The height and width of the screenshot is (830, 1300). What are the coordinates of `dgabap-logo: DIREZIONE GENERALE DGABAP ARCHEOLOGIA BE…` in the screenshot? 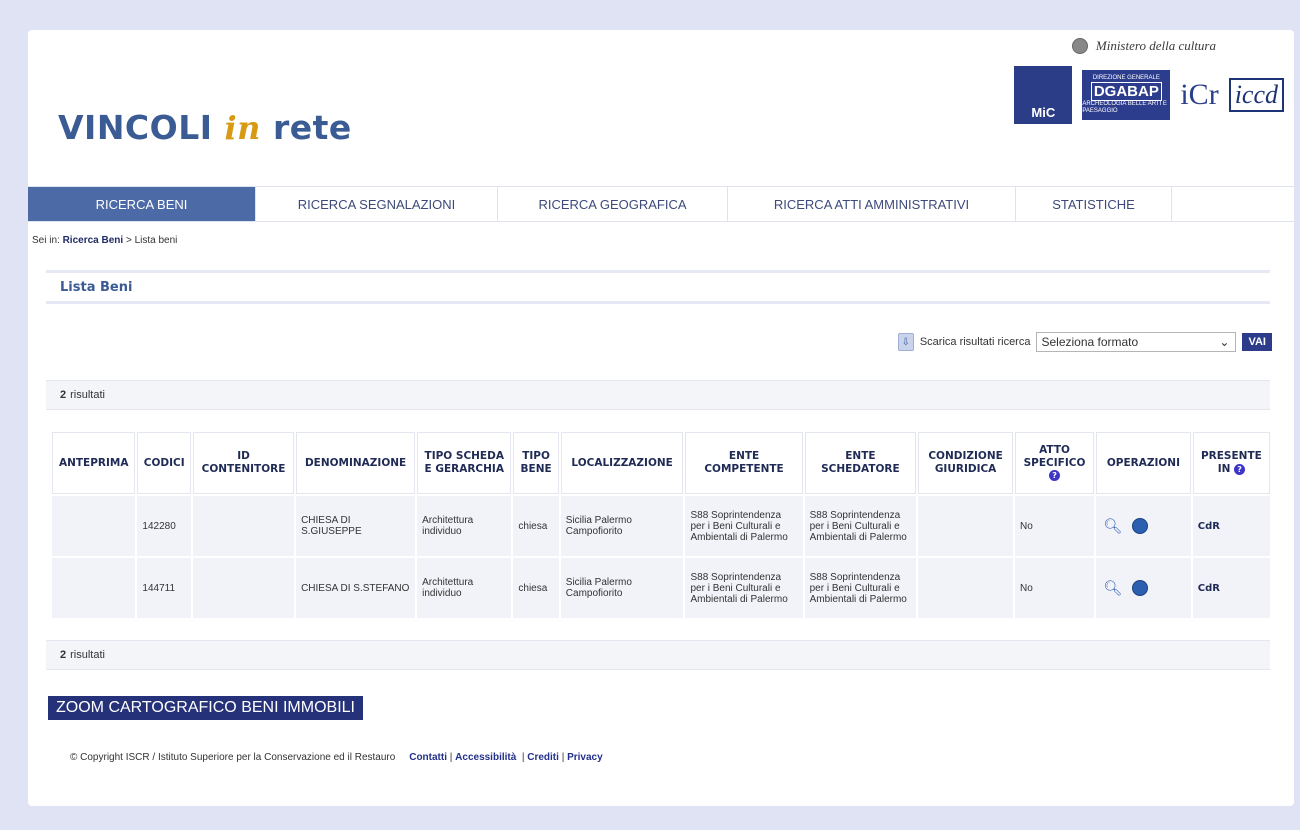 It's located at (1126, 95).